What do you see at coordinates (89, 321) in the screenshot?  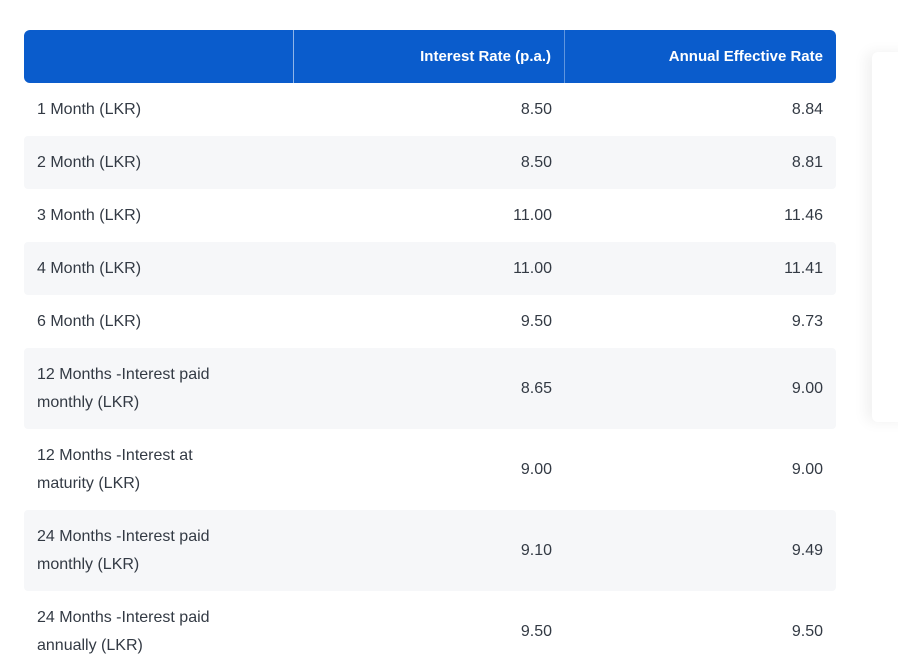 I see `term-label: 6 Month (LKR)` at bounding box center [89, 321].